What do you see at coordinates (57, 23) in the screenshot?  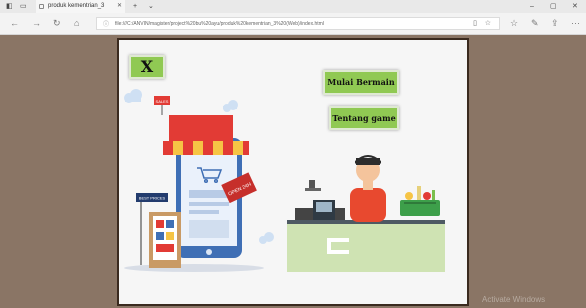 I see `refresh-icon: ↻` at bounding box center [57, 23].